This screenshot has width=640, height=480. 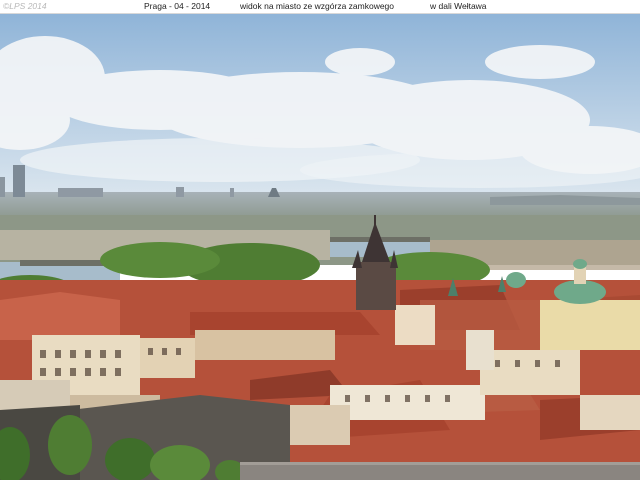 What do you see at coordinates (177, 6) in the screenshot?
I see `caption-title: Praga - 04 - 2014` at bounding box center [177, 6].